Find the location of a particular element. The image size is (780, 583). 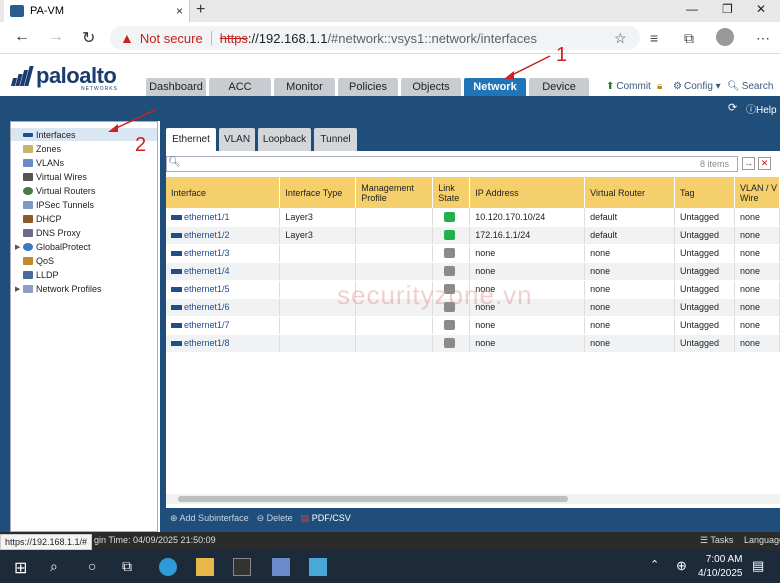

arrow-2-line is located at coordinates (133, 120).